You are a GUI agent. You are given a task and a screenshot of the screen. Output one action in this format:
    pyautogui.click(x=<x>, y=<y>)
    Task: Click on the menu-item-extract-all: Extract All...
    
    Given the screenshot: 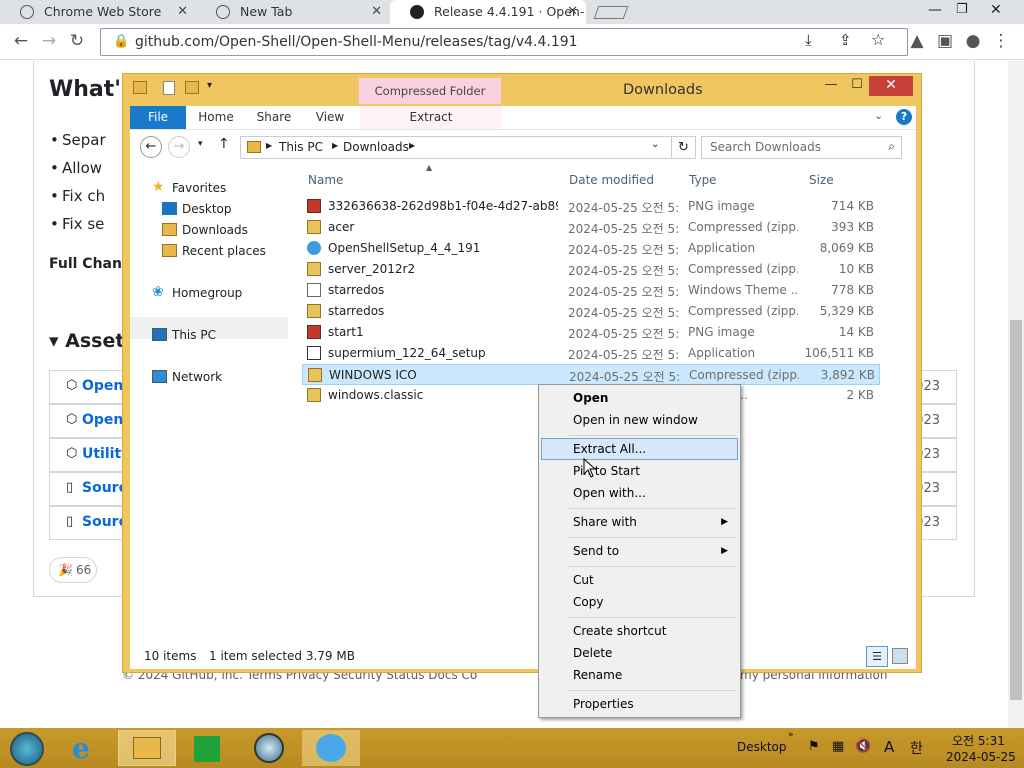 What is the action you would take?
    pyautogui.click(x=639, y=449)
    